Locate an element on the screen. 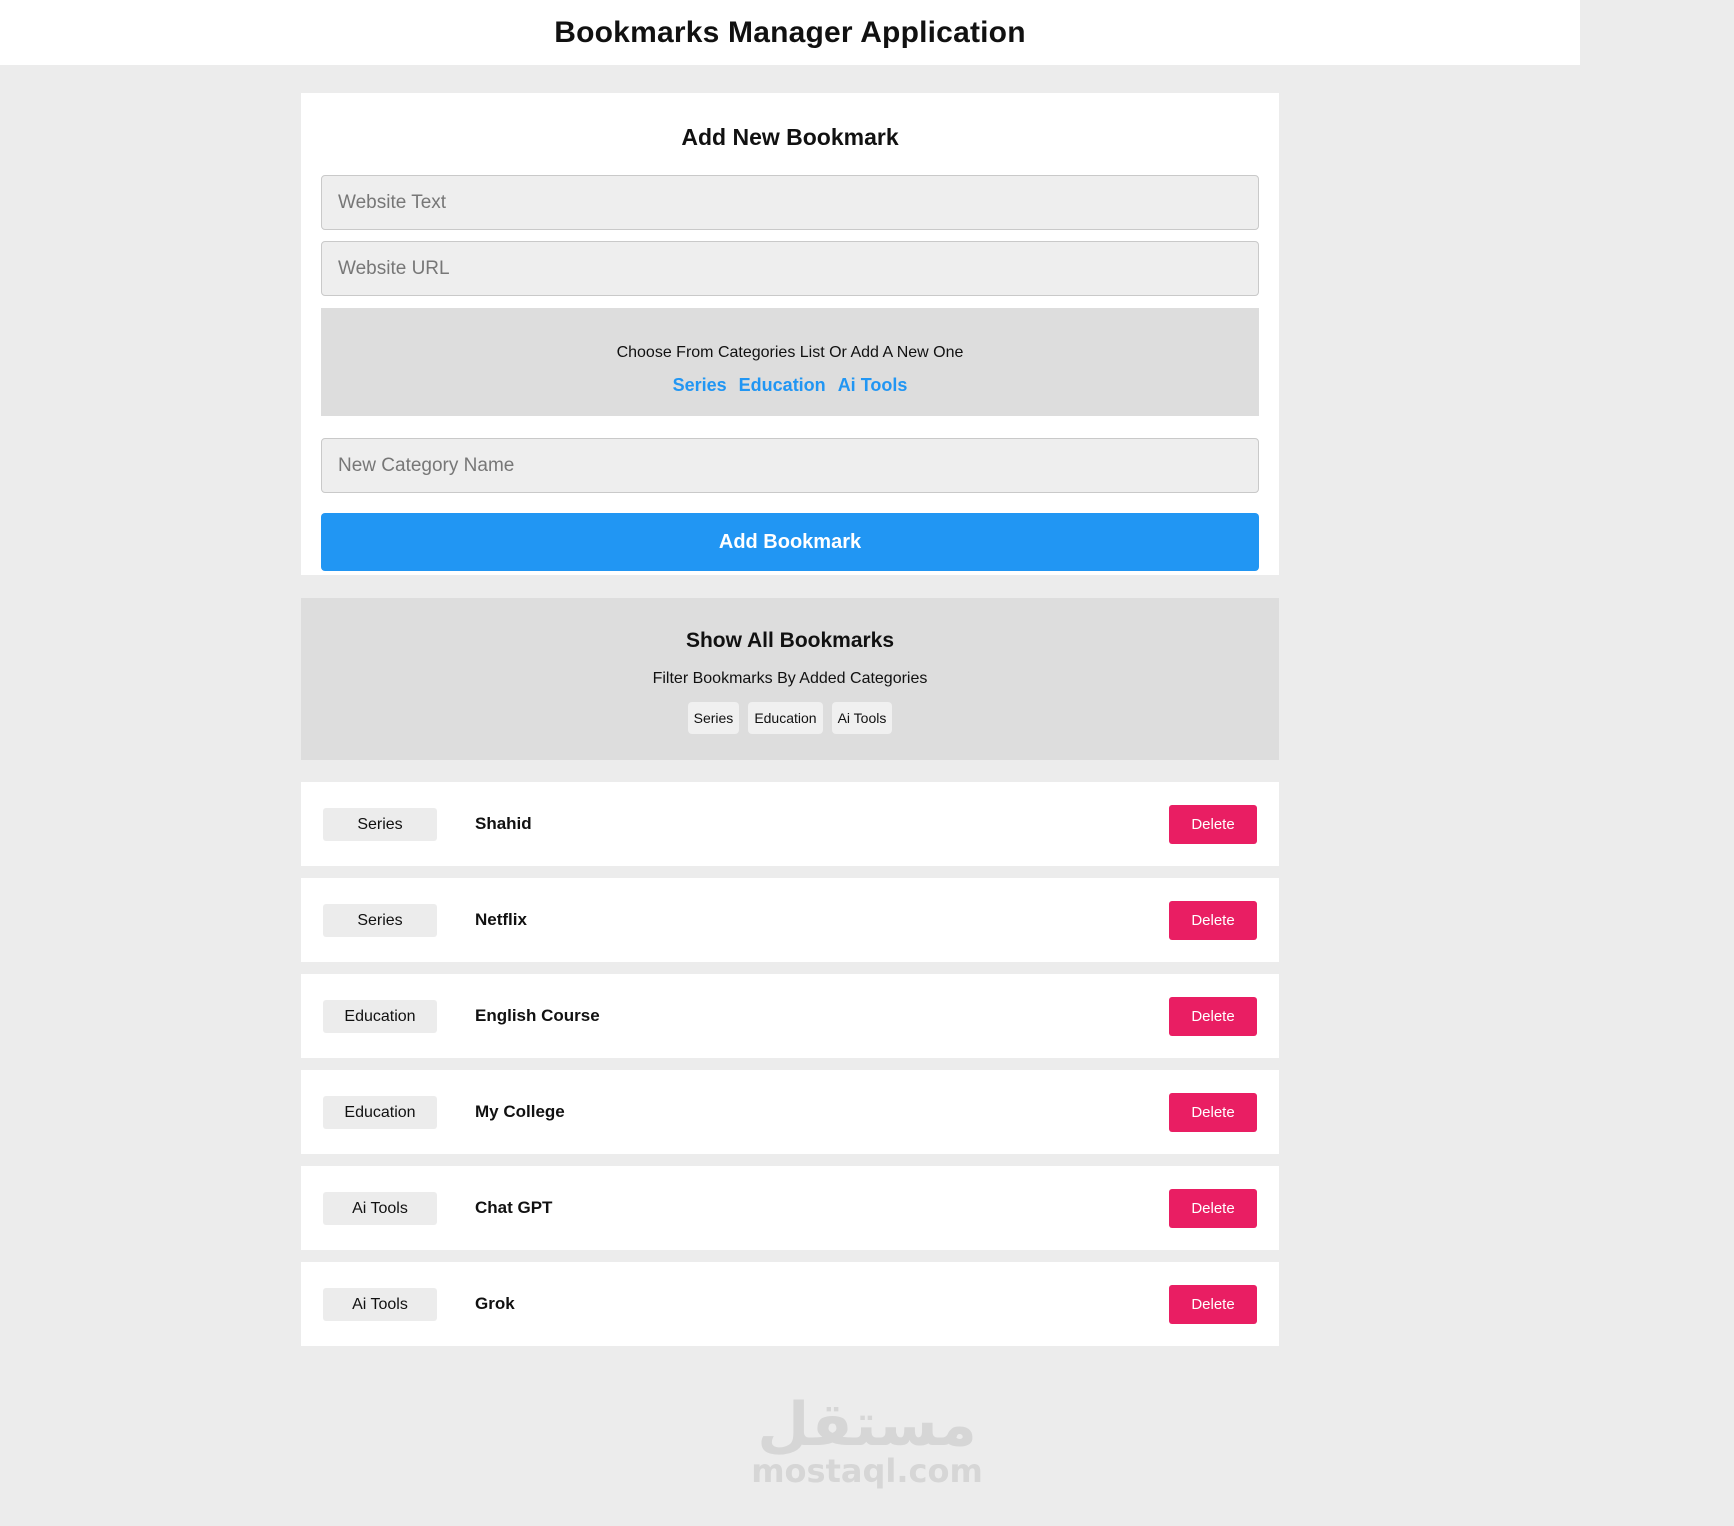  add-bookmark-title: Add New Bookmark is located at coordinates (790, 137).